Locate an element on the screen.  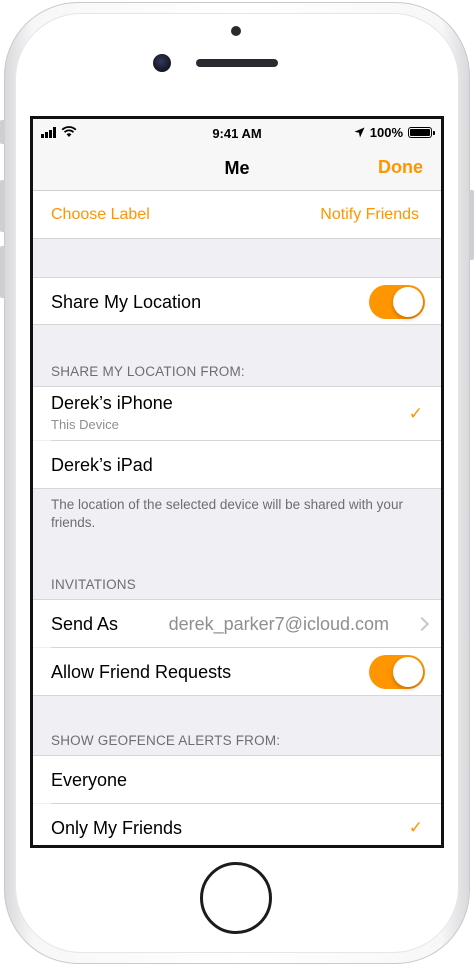
allow-friend-requests-row: Allow Friend Requests is located at coordinates (237, 672).